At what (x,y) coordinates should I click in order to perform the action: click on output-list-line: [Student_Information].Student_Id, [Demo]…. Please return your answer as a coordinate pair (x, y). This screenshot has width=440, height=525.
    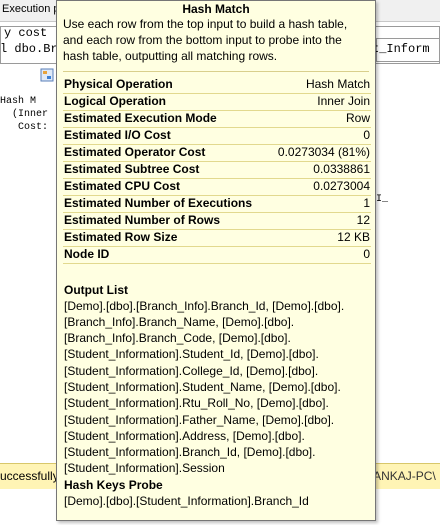
    Looking at the image, I should click on (191, 354).